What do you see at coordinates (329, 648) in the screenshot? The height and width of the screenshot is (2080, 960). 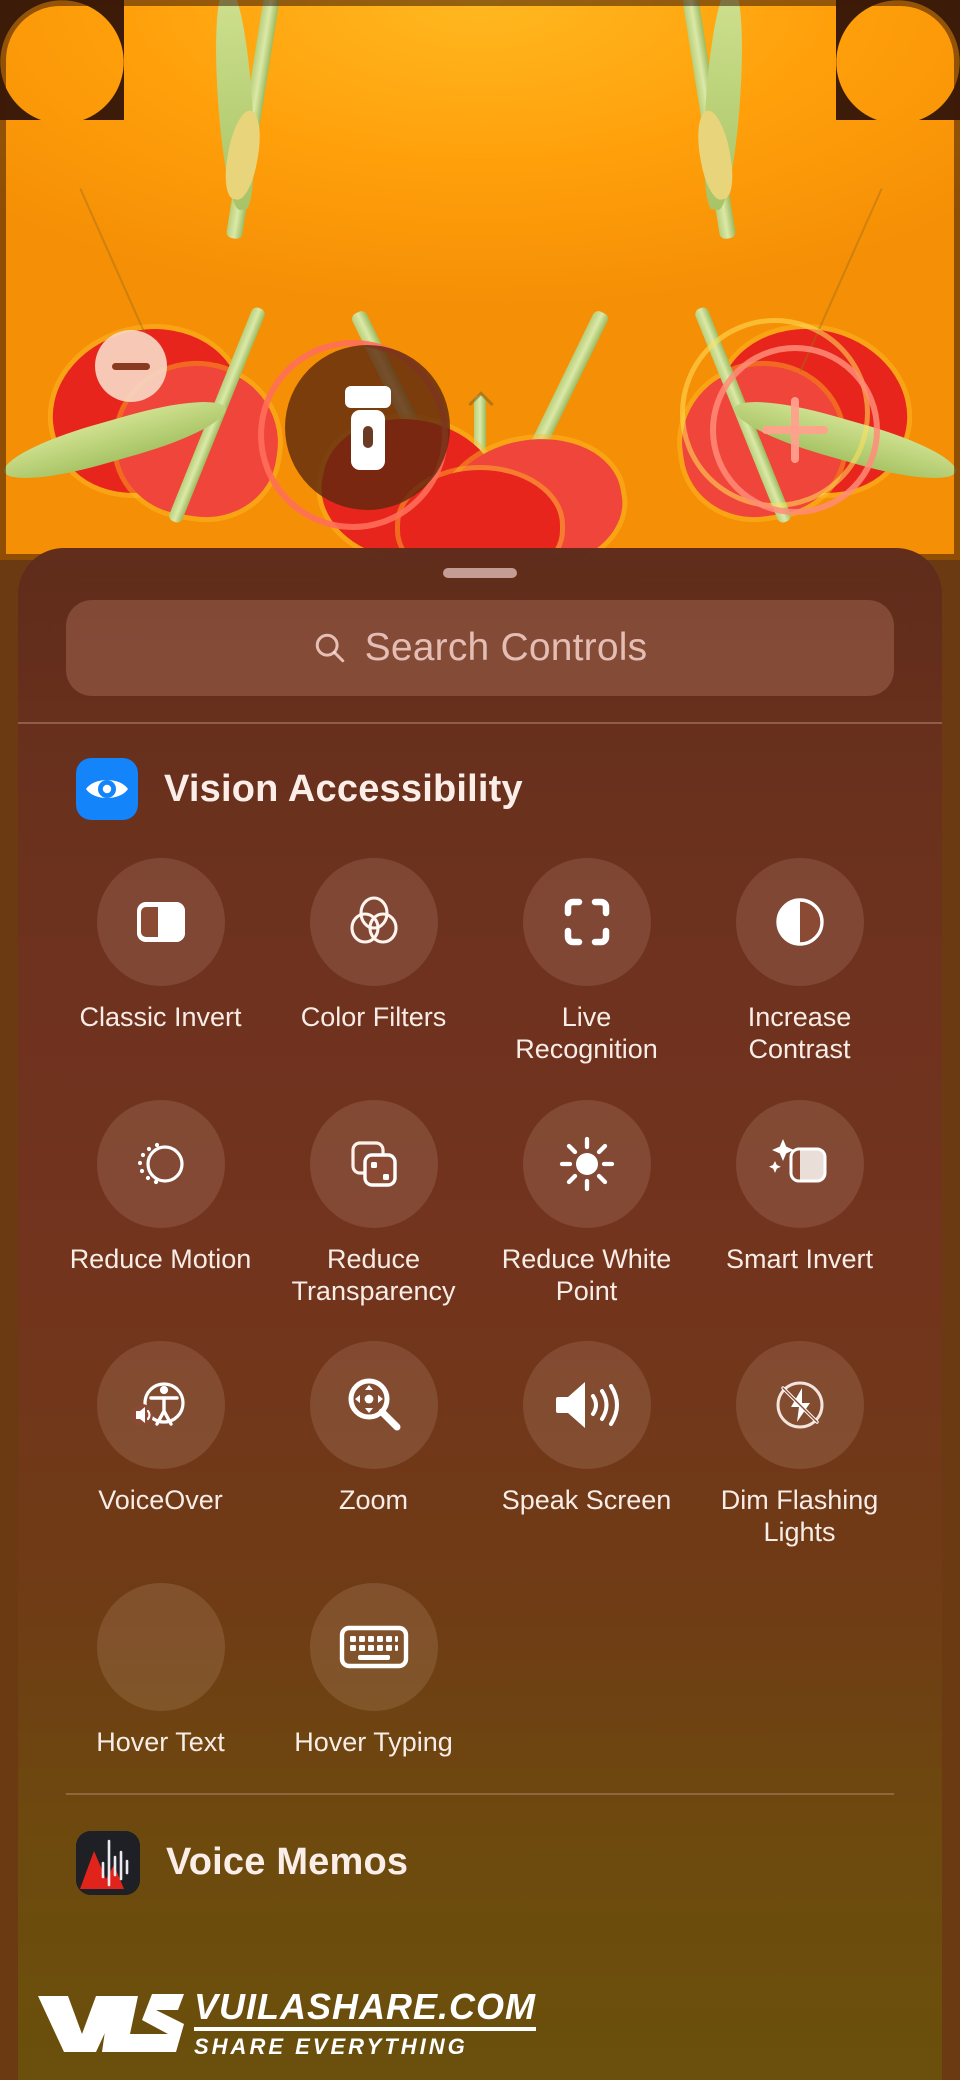 I see `search-icon` at bounding box center [329, 648].